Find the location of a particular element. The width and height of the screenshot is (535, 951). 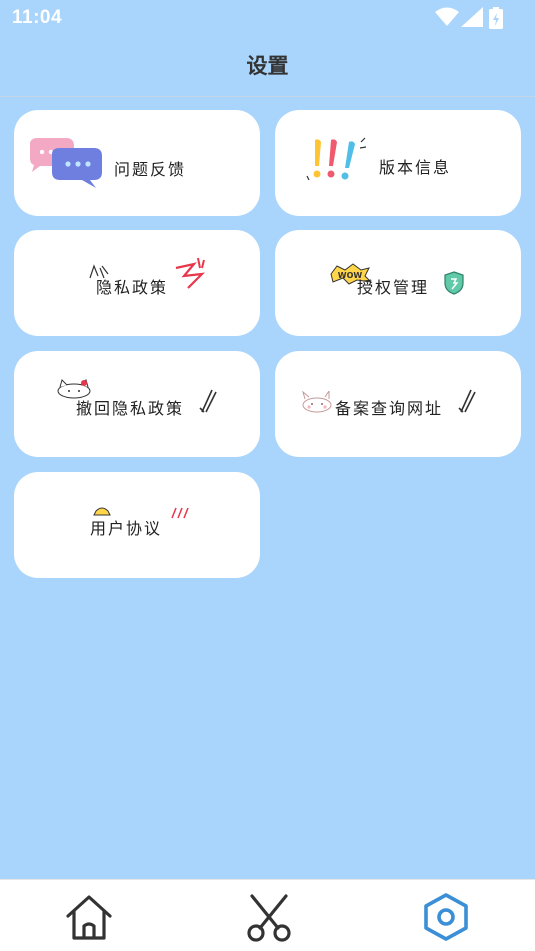

scissors-icon is located at coordinates (269, 918).